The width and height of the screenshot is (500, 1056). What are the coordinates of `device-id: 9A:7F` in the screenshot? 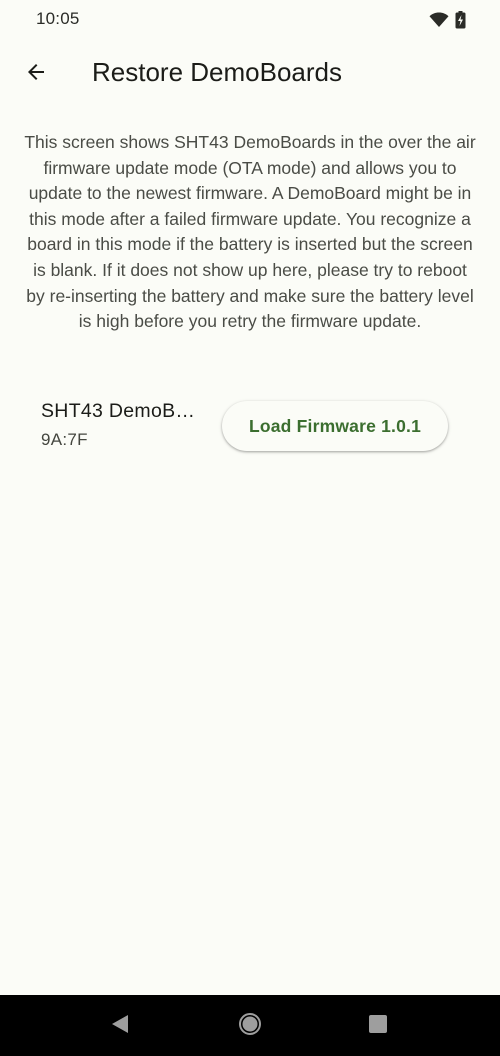 It's located at (64, 439).